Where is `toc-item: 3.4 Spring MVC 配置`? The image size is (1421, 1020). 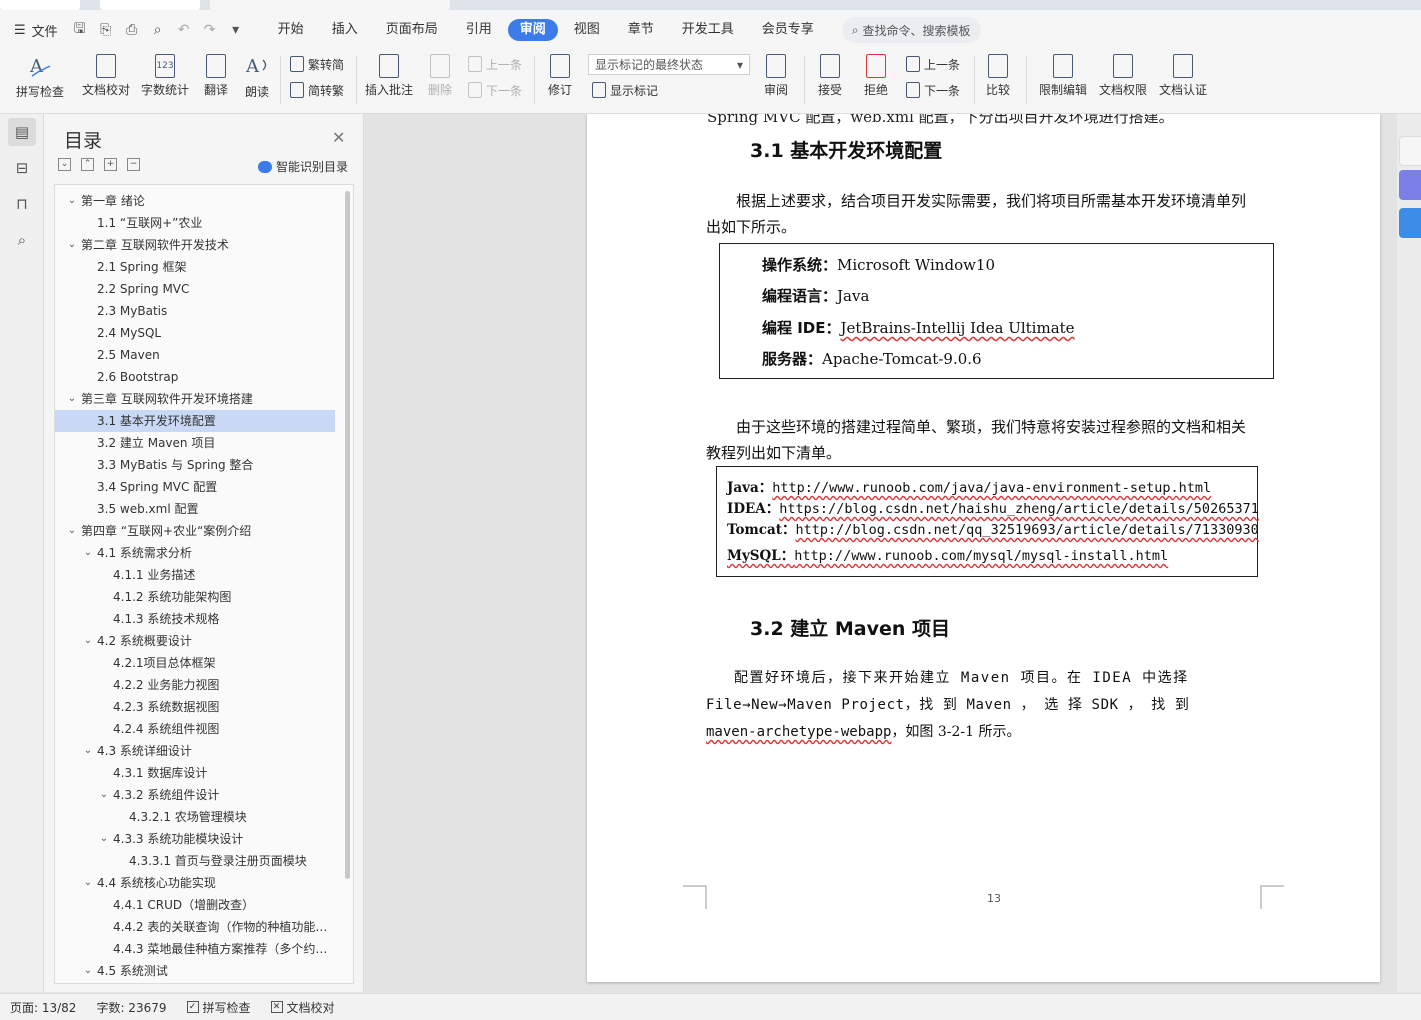
toc-item: 3.4 Spring MVC 配置 is located at coordinates (195, 487).